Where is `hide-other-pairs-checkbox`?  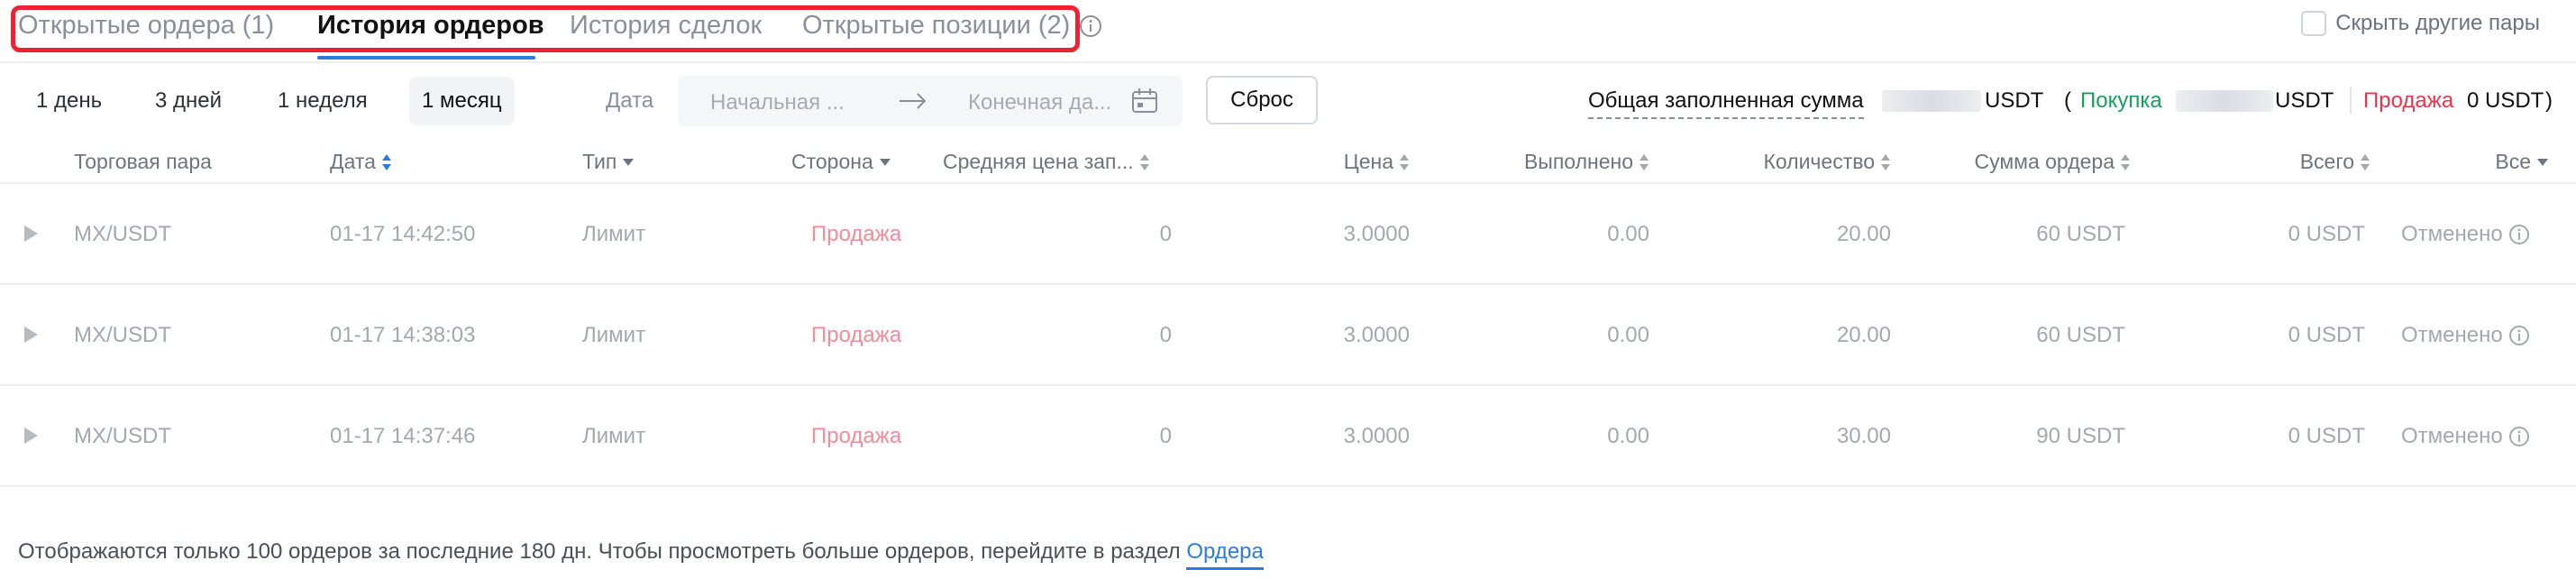
hide-other-pairs-checkbox is located at coordinates (2314, 23).